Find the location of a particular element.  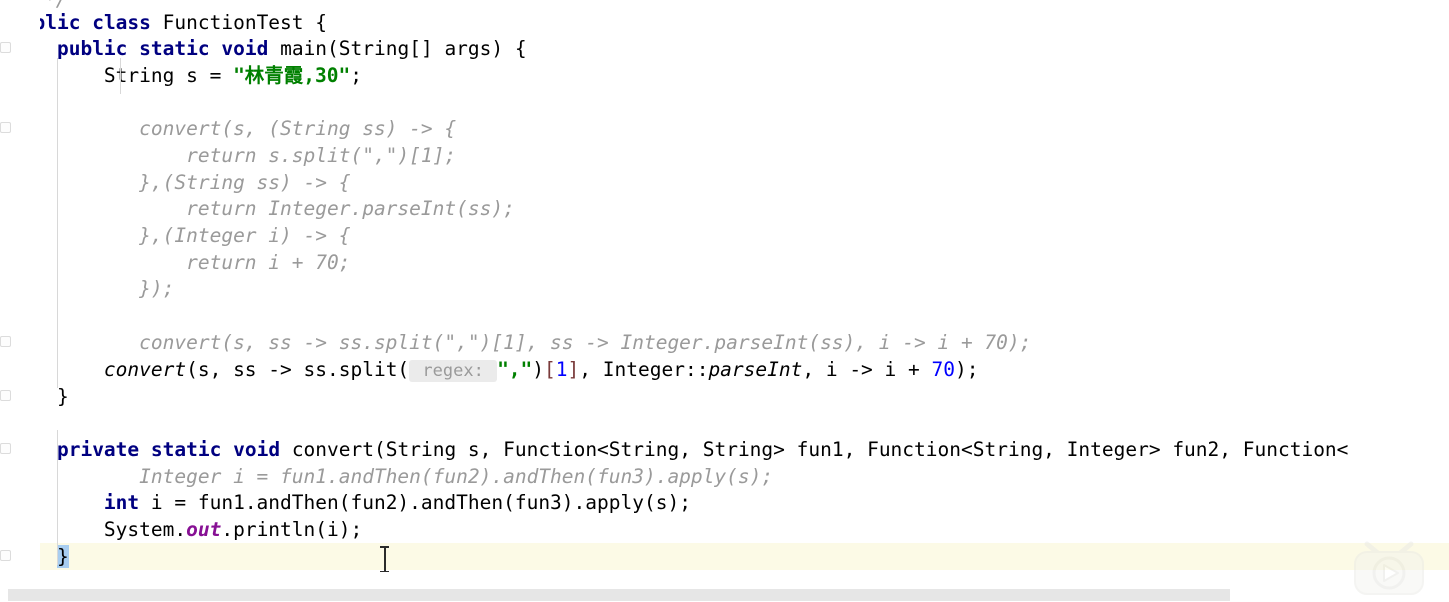

code-token-kw: int is located at coordinates (121, 502).